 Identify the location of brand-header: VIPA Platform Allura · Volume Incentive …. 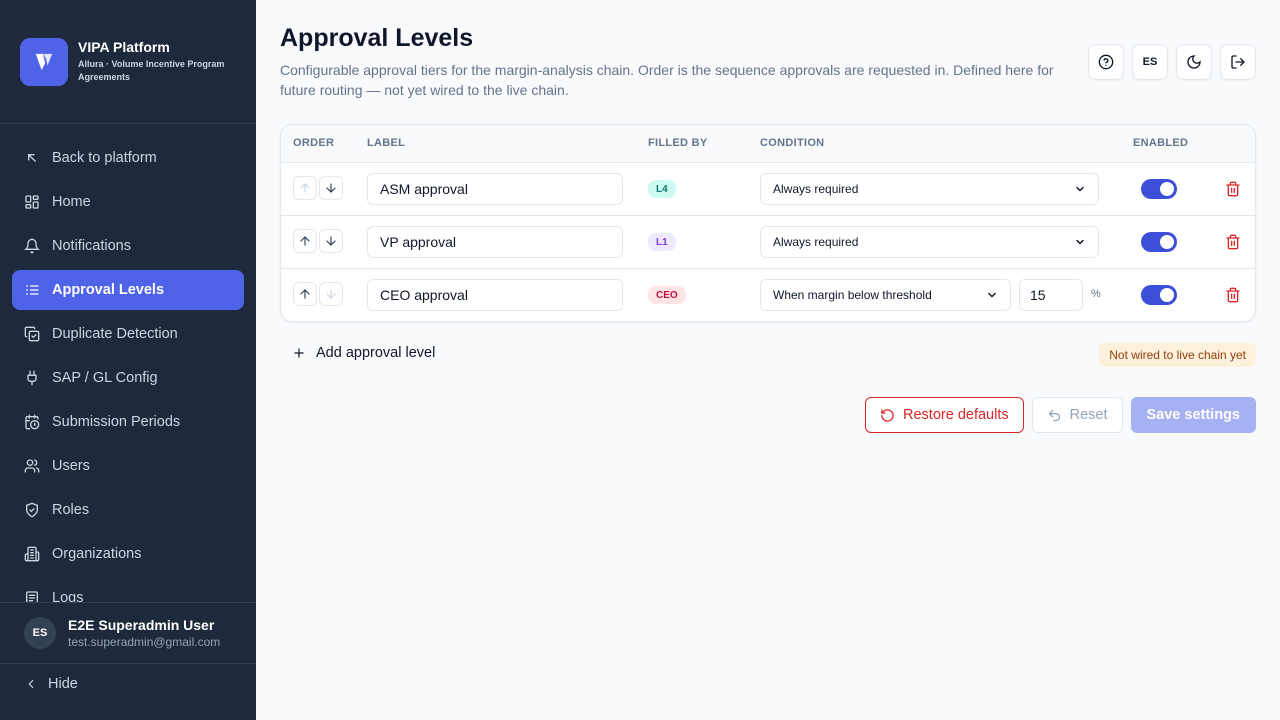
(128, 62).